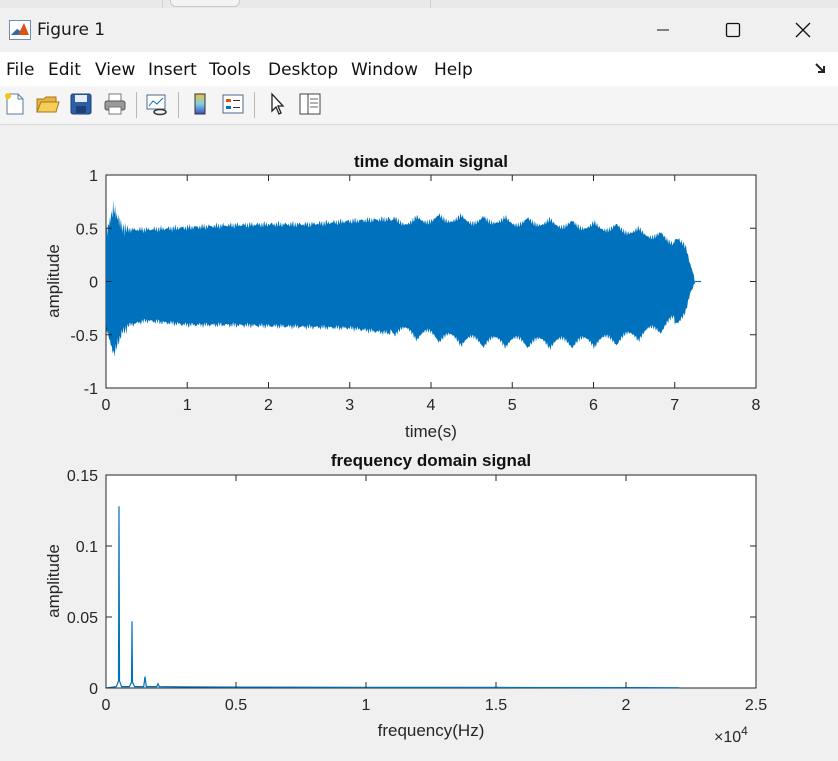 Image resolution: width=838 pixels, height=761 pixels. Describe the element at coordinates (496, 705) in the screenshot. I see `x-tick-label: 1.5` at that location.